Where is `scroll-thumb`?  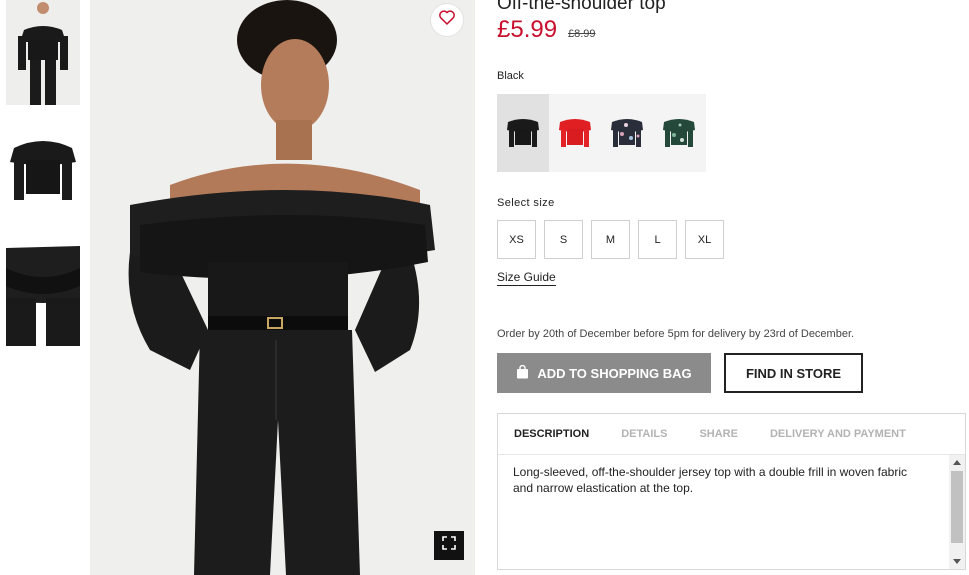 scroll-thumb is located at coordinates (957, 507).